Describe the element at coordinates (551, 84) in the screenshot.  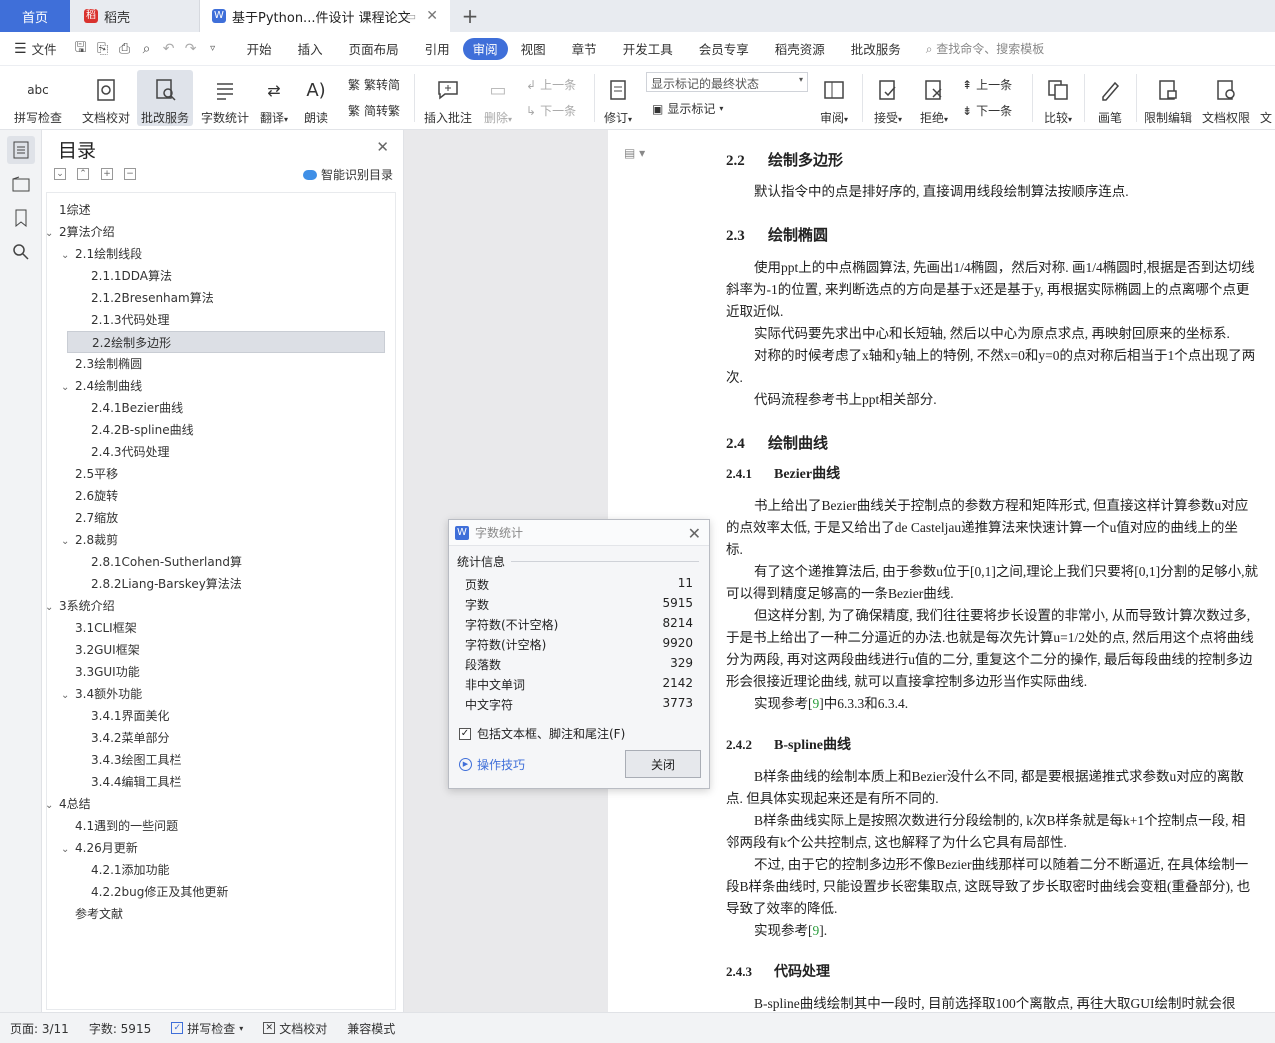
I see `prev-comment-button: ↲ 上一条` at that location.